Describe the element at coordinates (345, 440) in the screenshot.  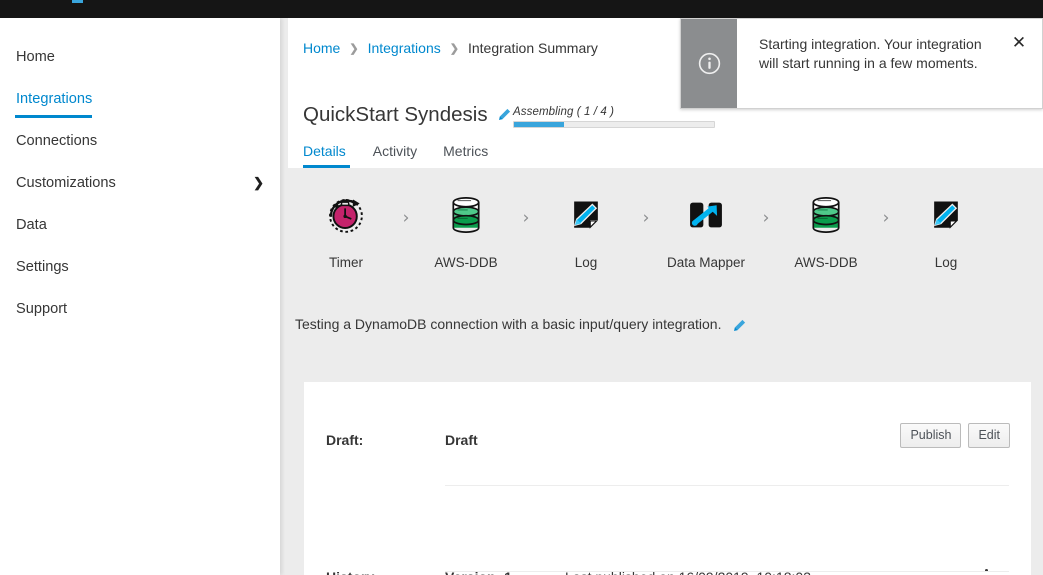
I see `draft-label: Draft:` at that location.